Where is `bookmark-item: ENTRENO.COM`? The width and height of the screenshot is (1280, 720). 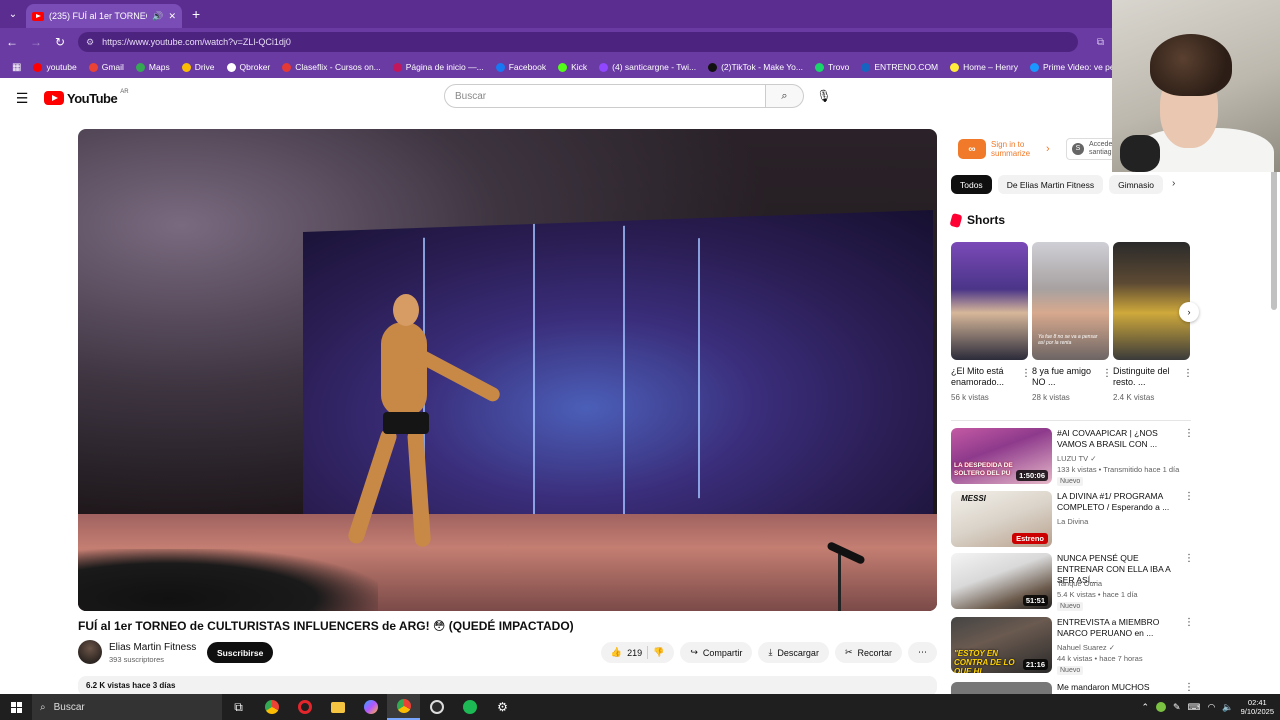 bookmark-item: ENTRENO.COM is located at coordinates (899, 67).